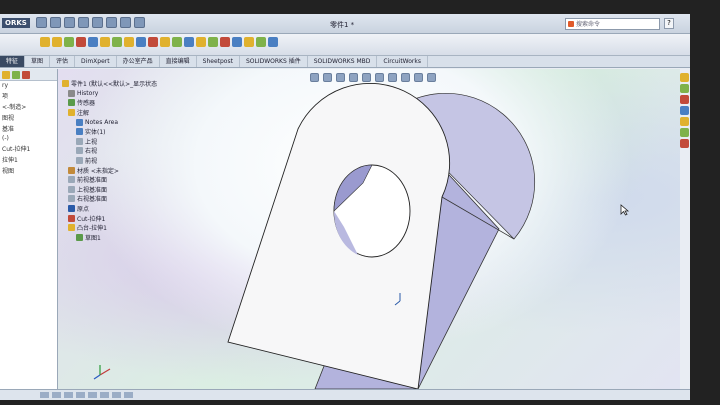 The image size is (720, 405). Describe the element at coordinates (117, 142) in the screenshot. I see `tree-item: 上视` at that location.